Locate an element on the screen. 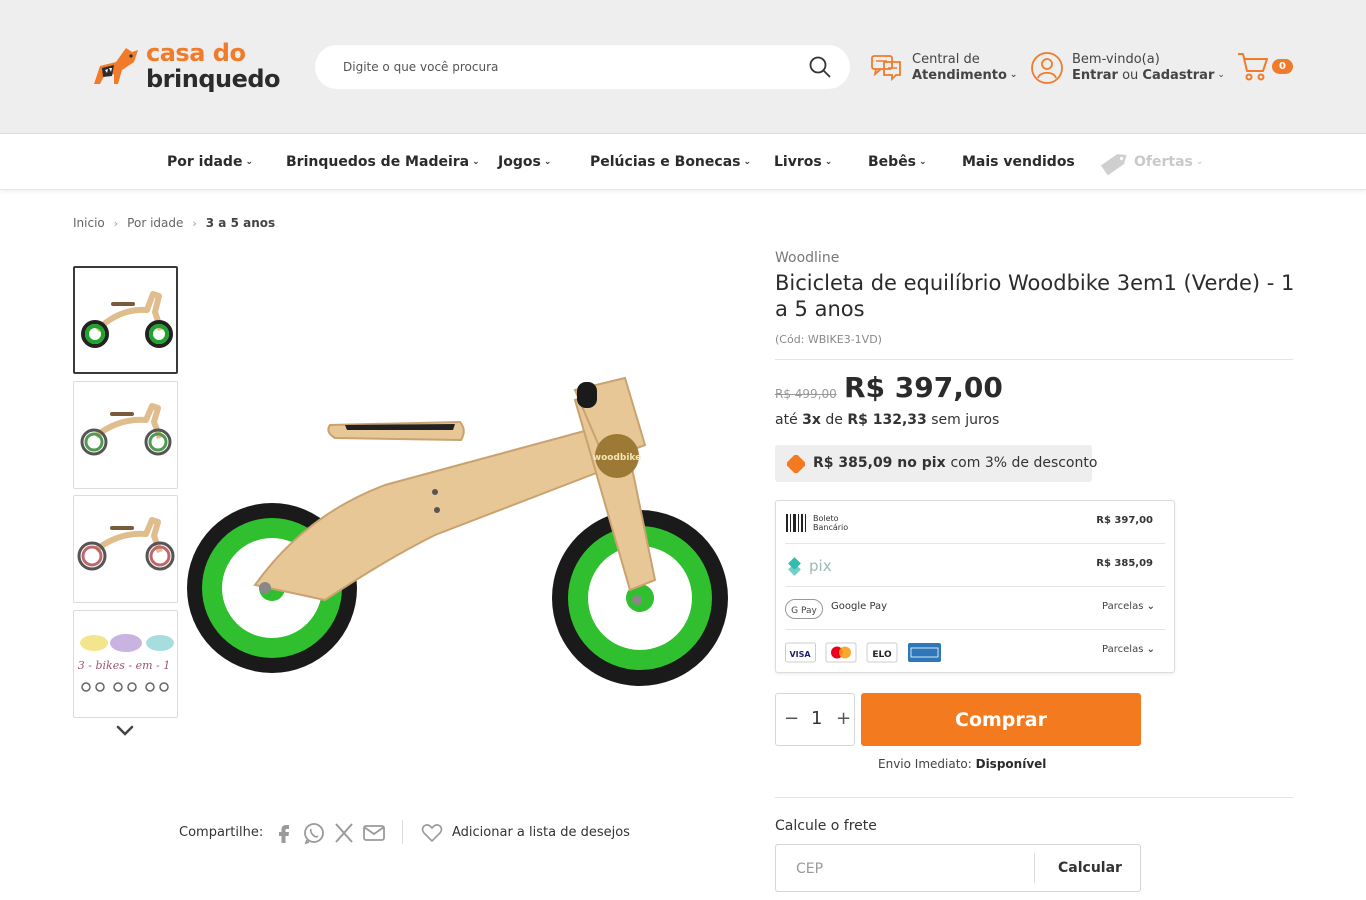 The height and width of the screenshot is (900, 1366). nav-label: Brinquedos de Madeira is located at coordinates (378, 162).